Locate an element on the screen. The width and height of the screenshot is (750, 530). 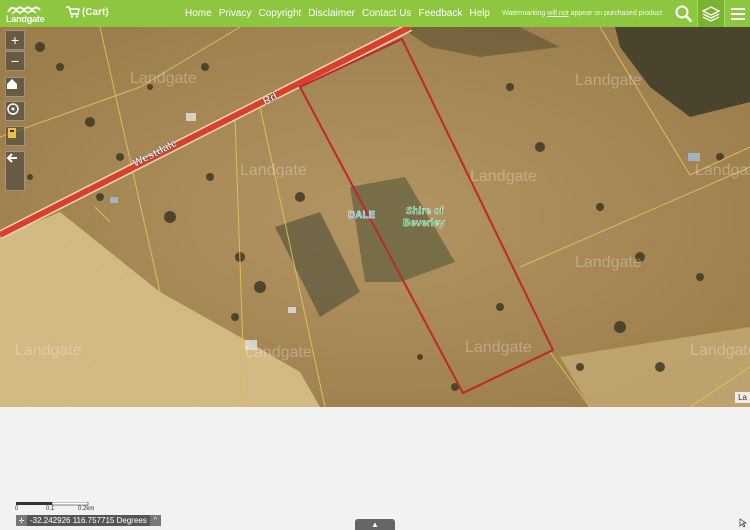
menu-button is located at coordinates (737, 13).